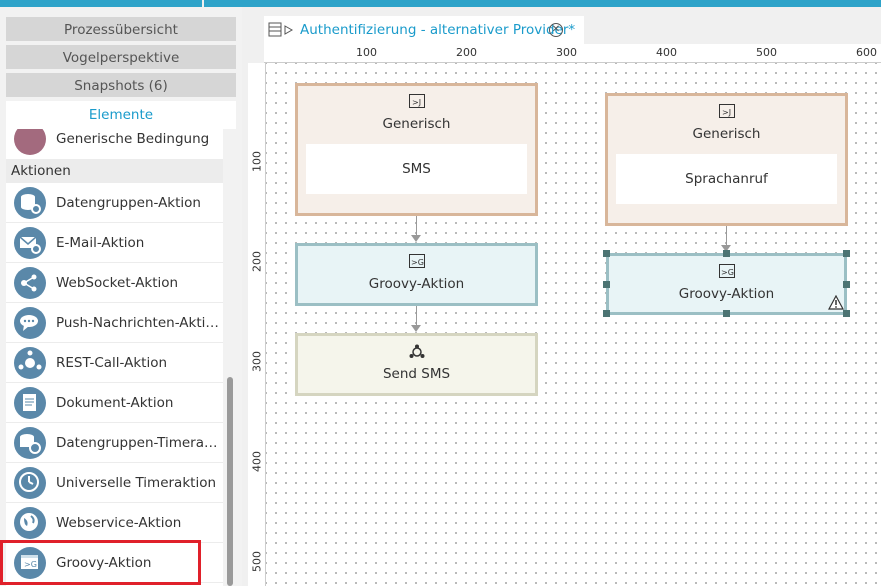  Describe the element at coordinates (128, 203) in the screenshot. I see `palette-item-label: Datengruppen-Aktion` at that location.